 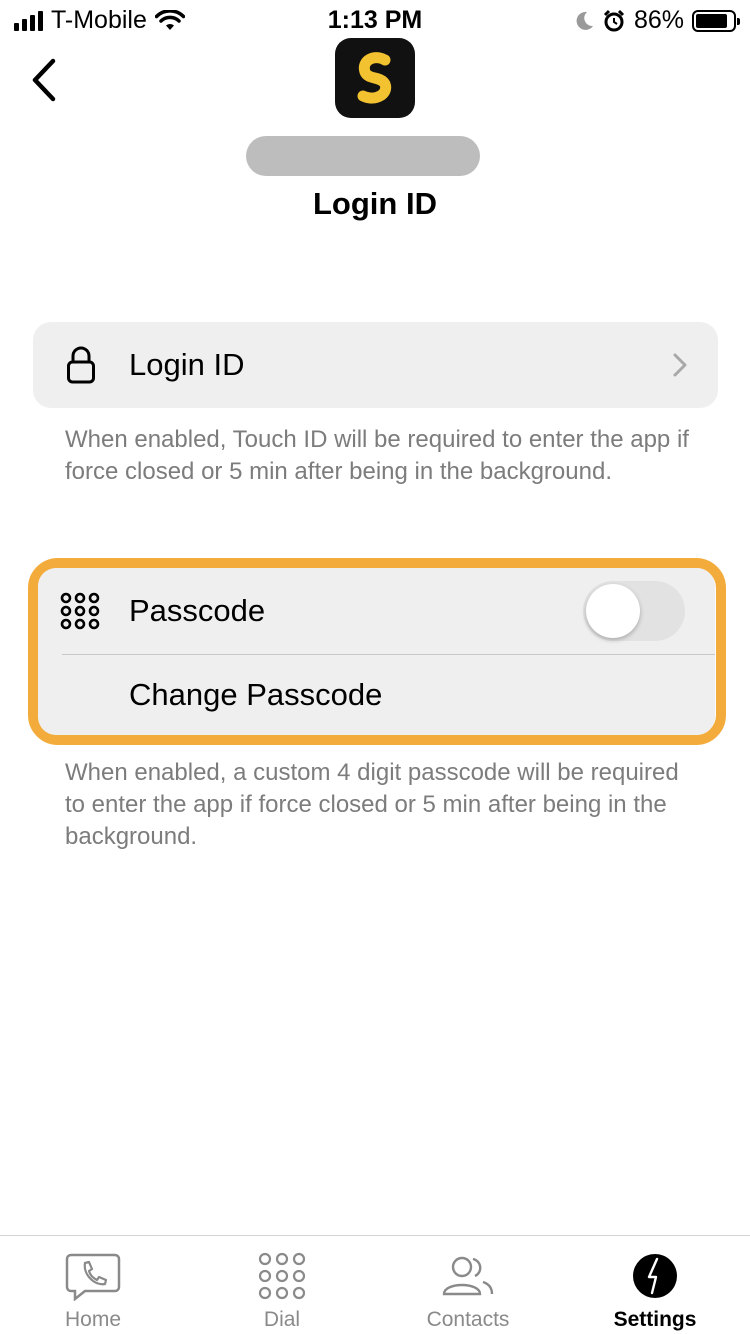 I want to click on tab-label: Dial, so click(x=282, y=1319).